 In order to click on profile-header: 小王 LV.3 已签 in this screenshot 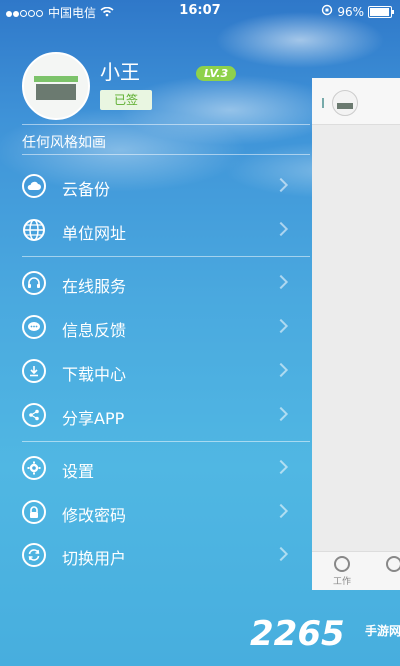, I will do `click(155, 83)`.